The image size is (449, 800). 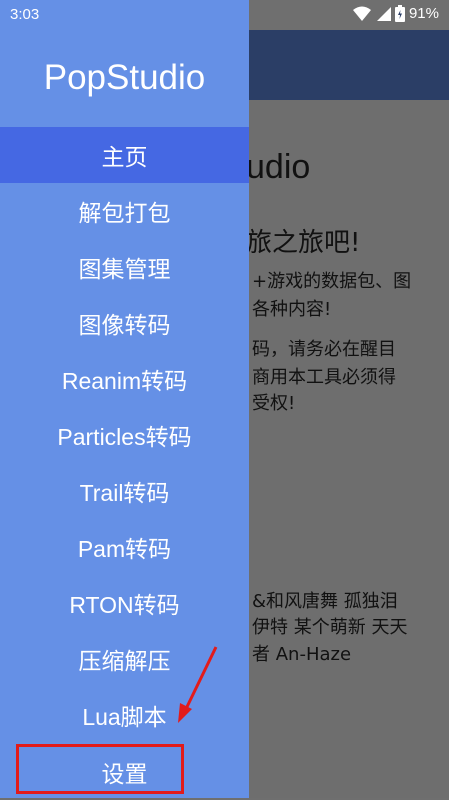 I want to click on wifi-icon, so click(x=361, y=14).